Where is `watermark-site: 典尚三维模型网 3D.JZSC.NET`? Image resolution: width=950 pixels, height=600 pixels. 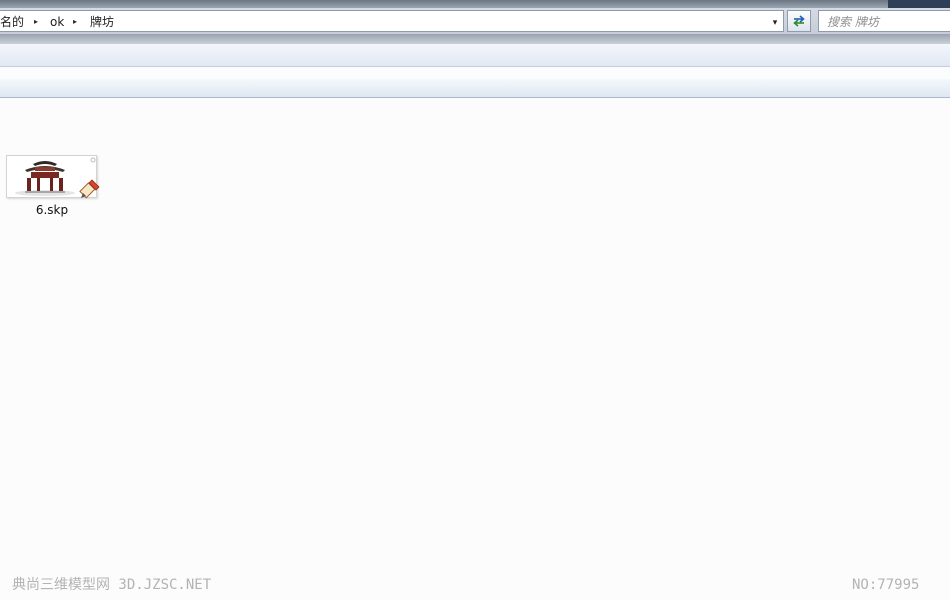
watermark-site: 典尚三维模型网 3D.JZSC.NET is located at coordinates (112, 585).